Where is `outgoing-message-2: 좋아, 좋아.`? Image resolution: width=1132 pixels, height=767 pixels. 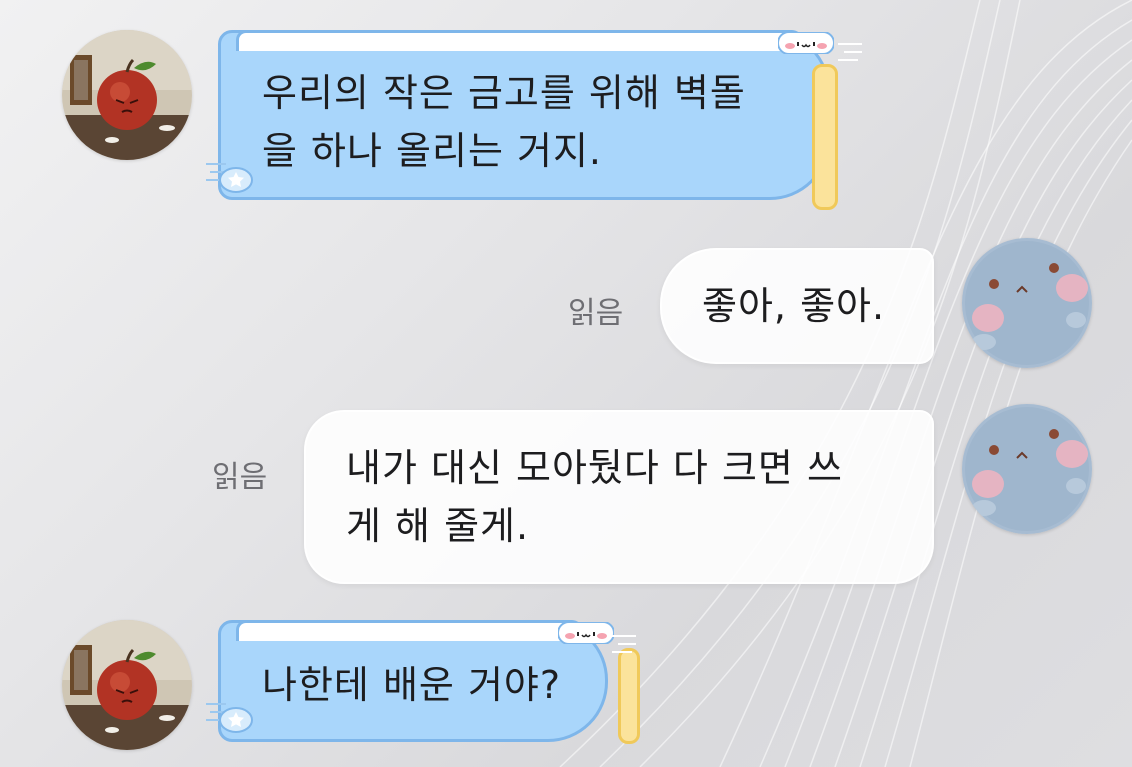
outgoing-message-2: 좋아, 좋아. is located at coordinates (797, 306).